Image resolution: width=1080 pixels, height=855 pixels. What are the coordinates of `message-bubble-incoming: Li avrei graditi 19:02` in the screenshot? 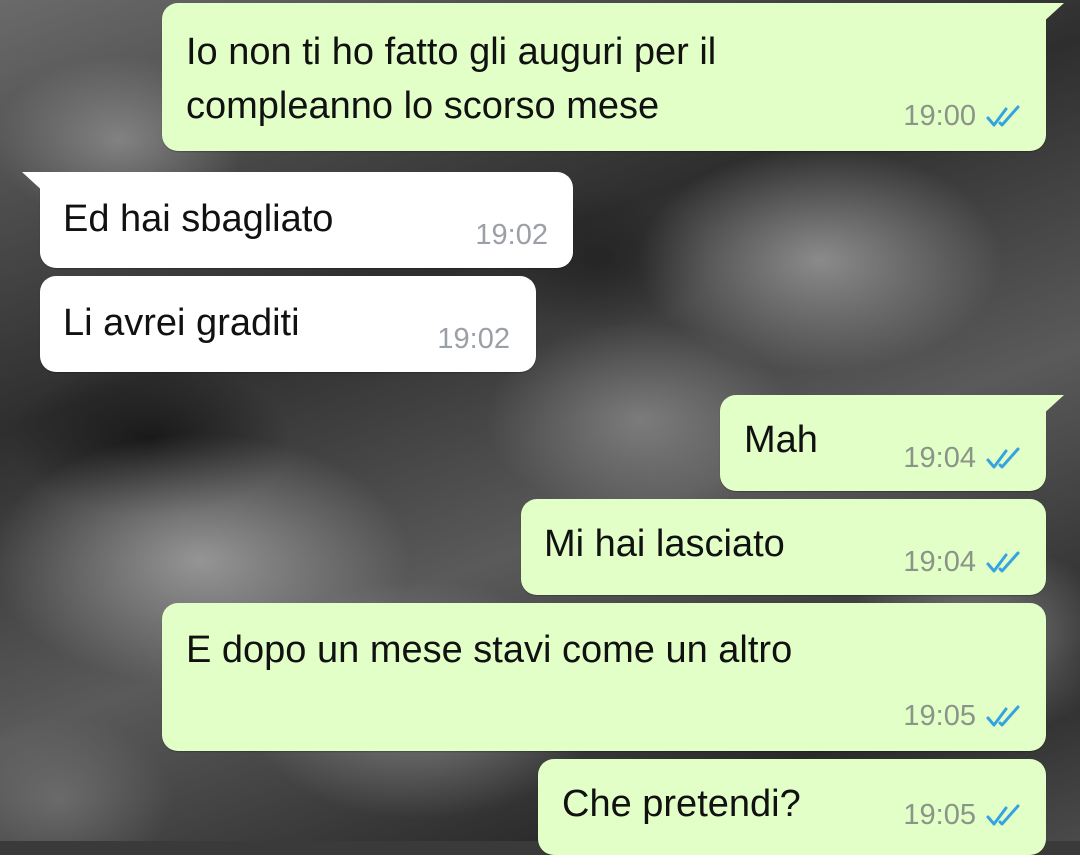 It's located at (288, 324).